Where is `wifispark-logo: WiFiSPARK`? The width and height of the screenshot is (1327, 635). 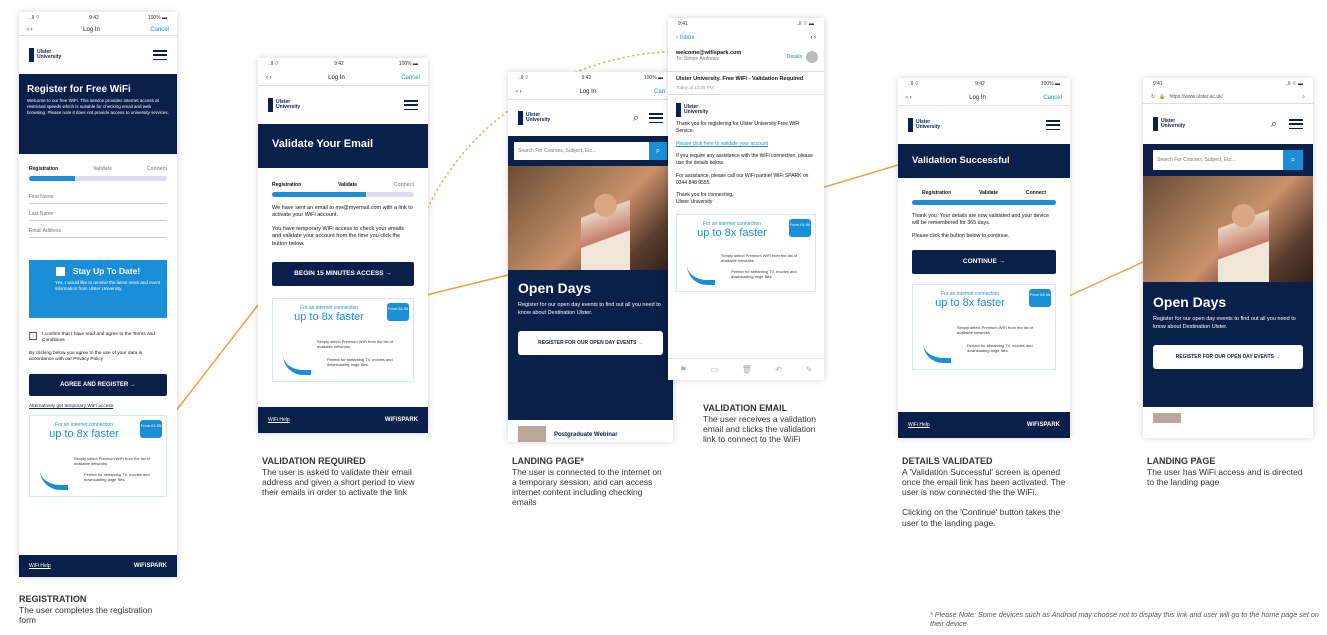 wifispark-logo: WiFiSPARK is located at coordinates (401, 420).